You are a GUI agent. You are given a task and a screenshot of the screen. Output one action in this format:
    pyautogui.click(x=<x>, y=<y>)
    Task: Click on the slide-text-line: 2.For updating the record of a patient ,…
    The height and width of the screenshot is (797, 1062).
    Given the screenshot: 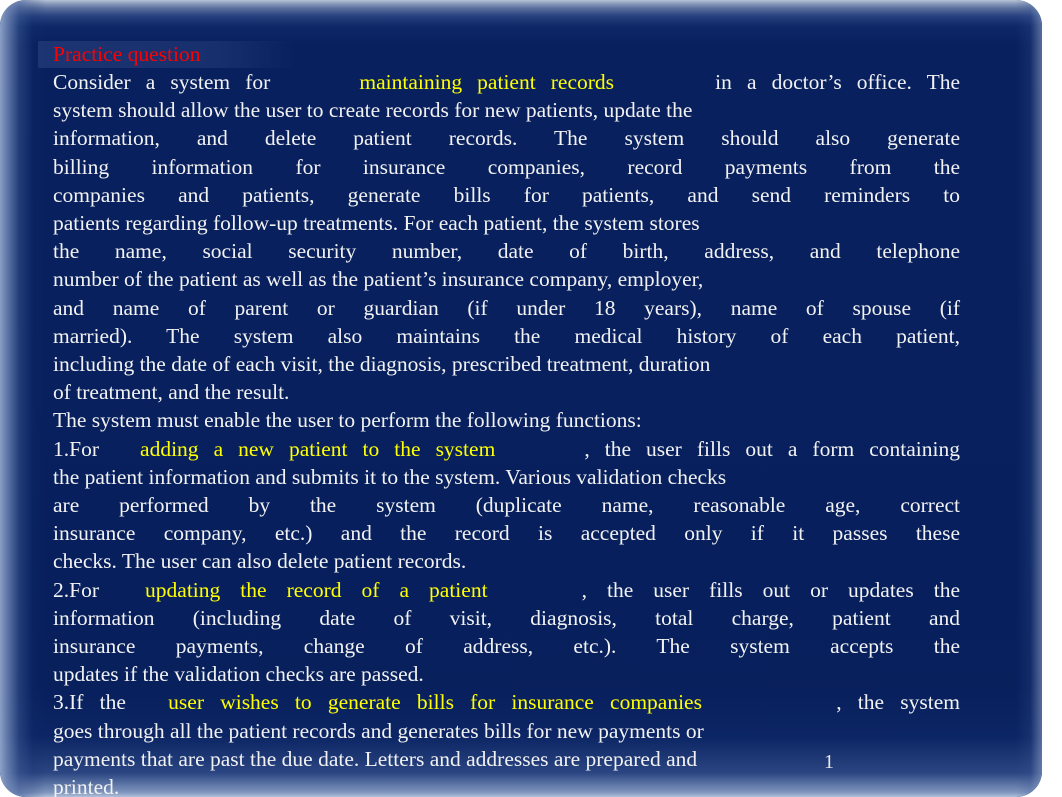 What is the action you would take?
    pyautogui.click(x=506, y=590)
    